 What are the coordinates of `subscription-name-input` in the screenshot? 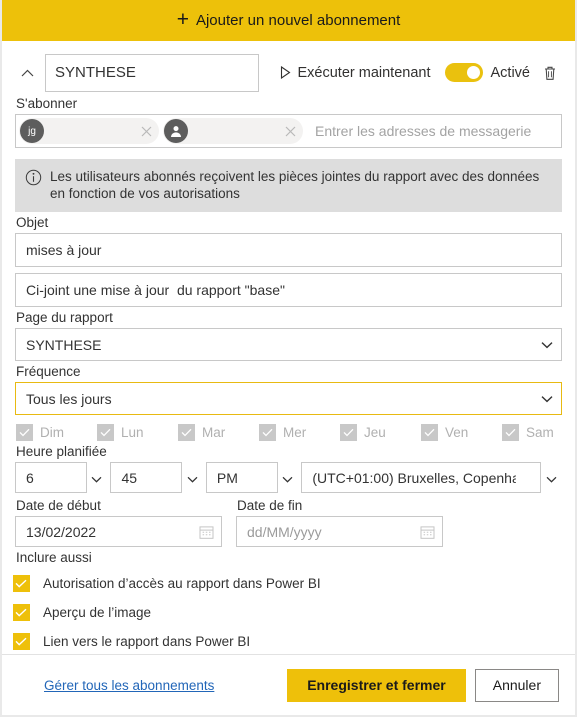 It's located at (152, 72).